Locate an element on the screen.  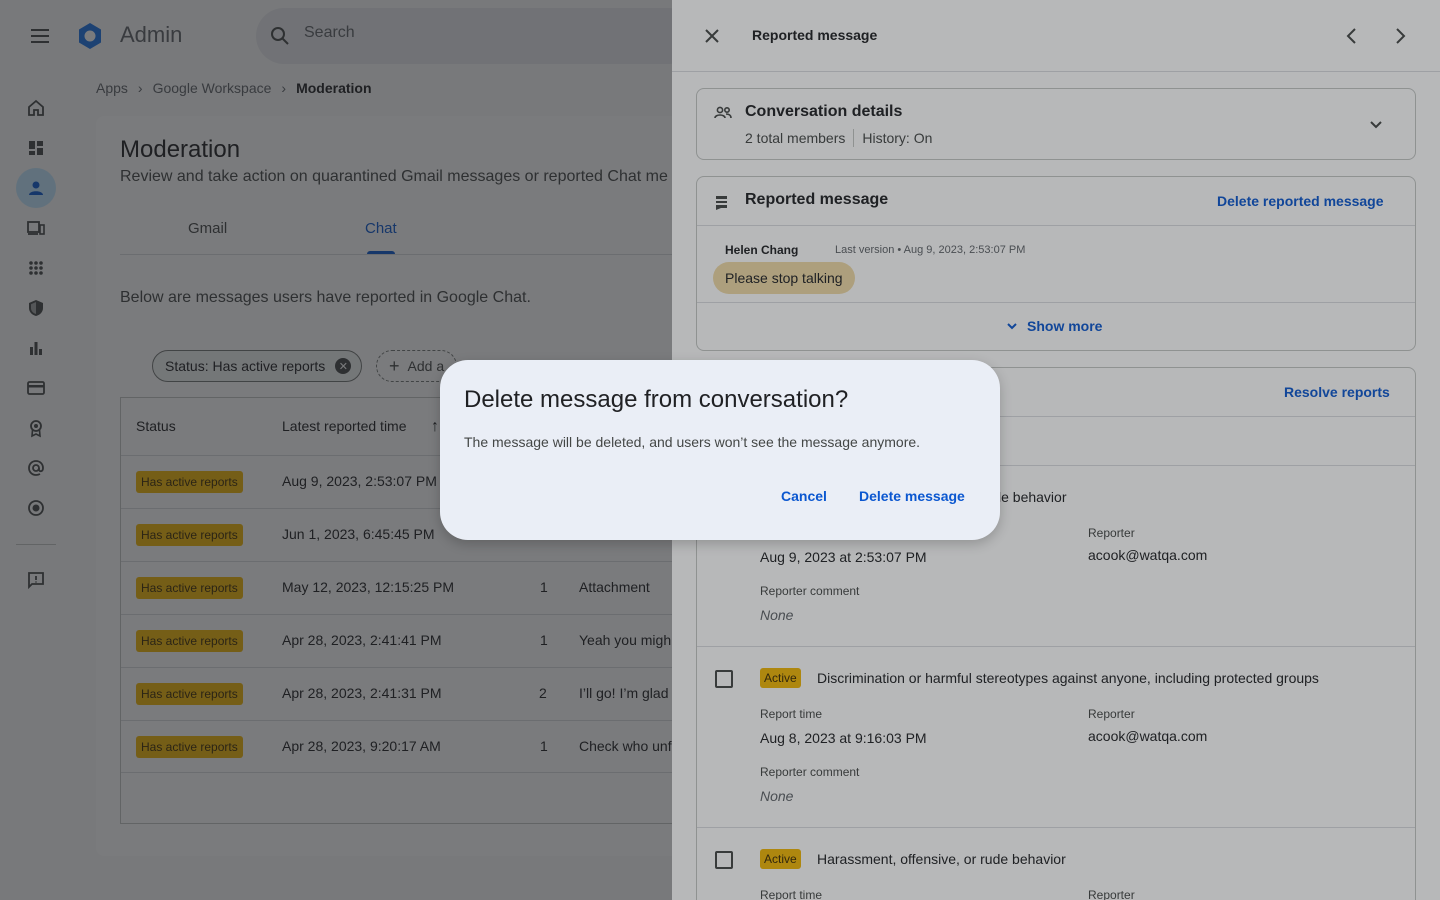
dialog-title: Delete message from conversation? is located at coordinates (656, 399).